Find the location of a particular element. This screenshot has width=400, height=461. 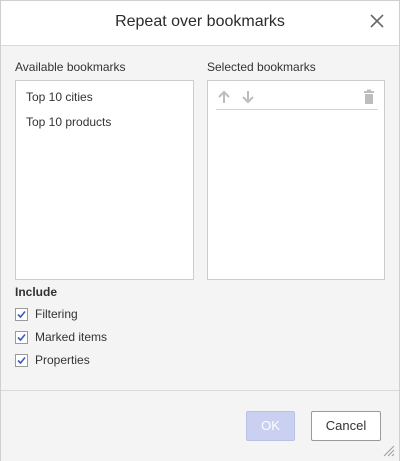

checkbox-label: Properties is located at coordinates (62, 360).